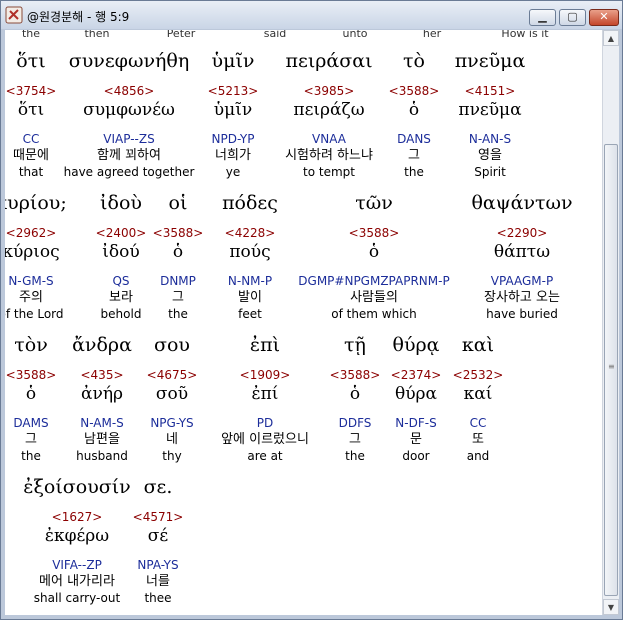  I want to click on english-gloss: are at, so click(265, 456).